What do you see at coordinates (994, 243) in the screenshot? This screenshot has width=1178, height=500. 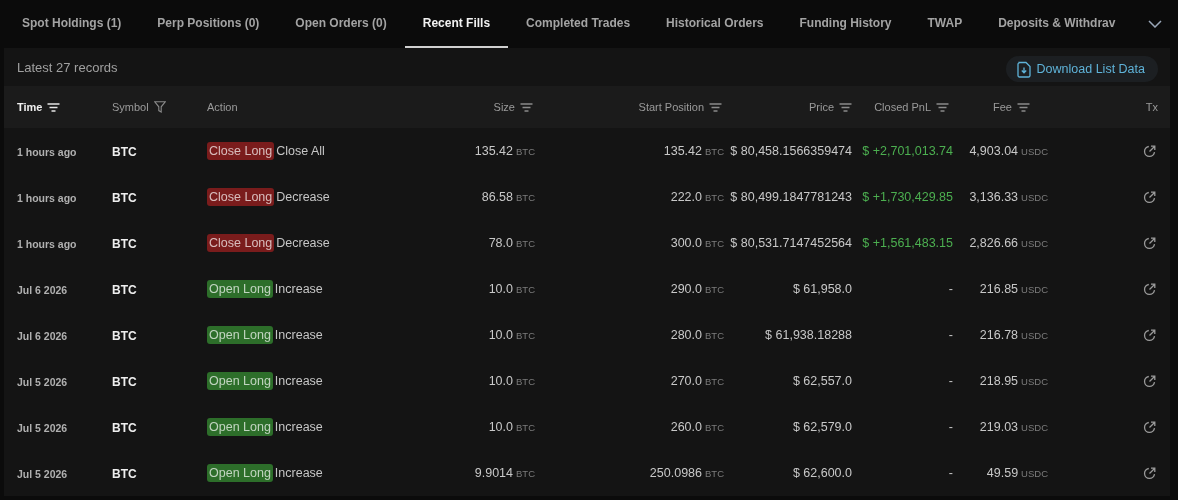 I see `fee-value: 2,826.66` at bounding box center [994, 243].